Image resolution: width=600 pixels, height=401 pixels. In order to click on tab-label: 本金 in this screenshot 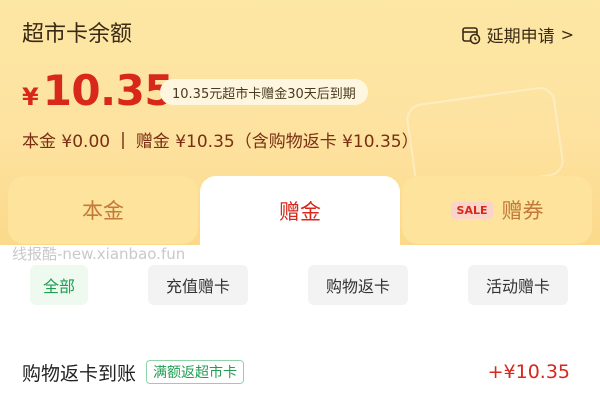, I will do `click(103, 211)`.